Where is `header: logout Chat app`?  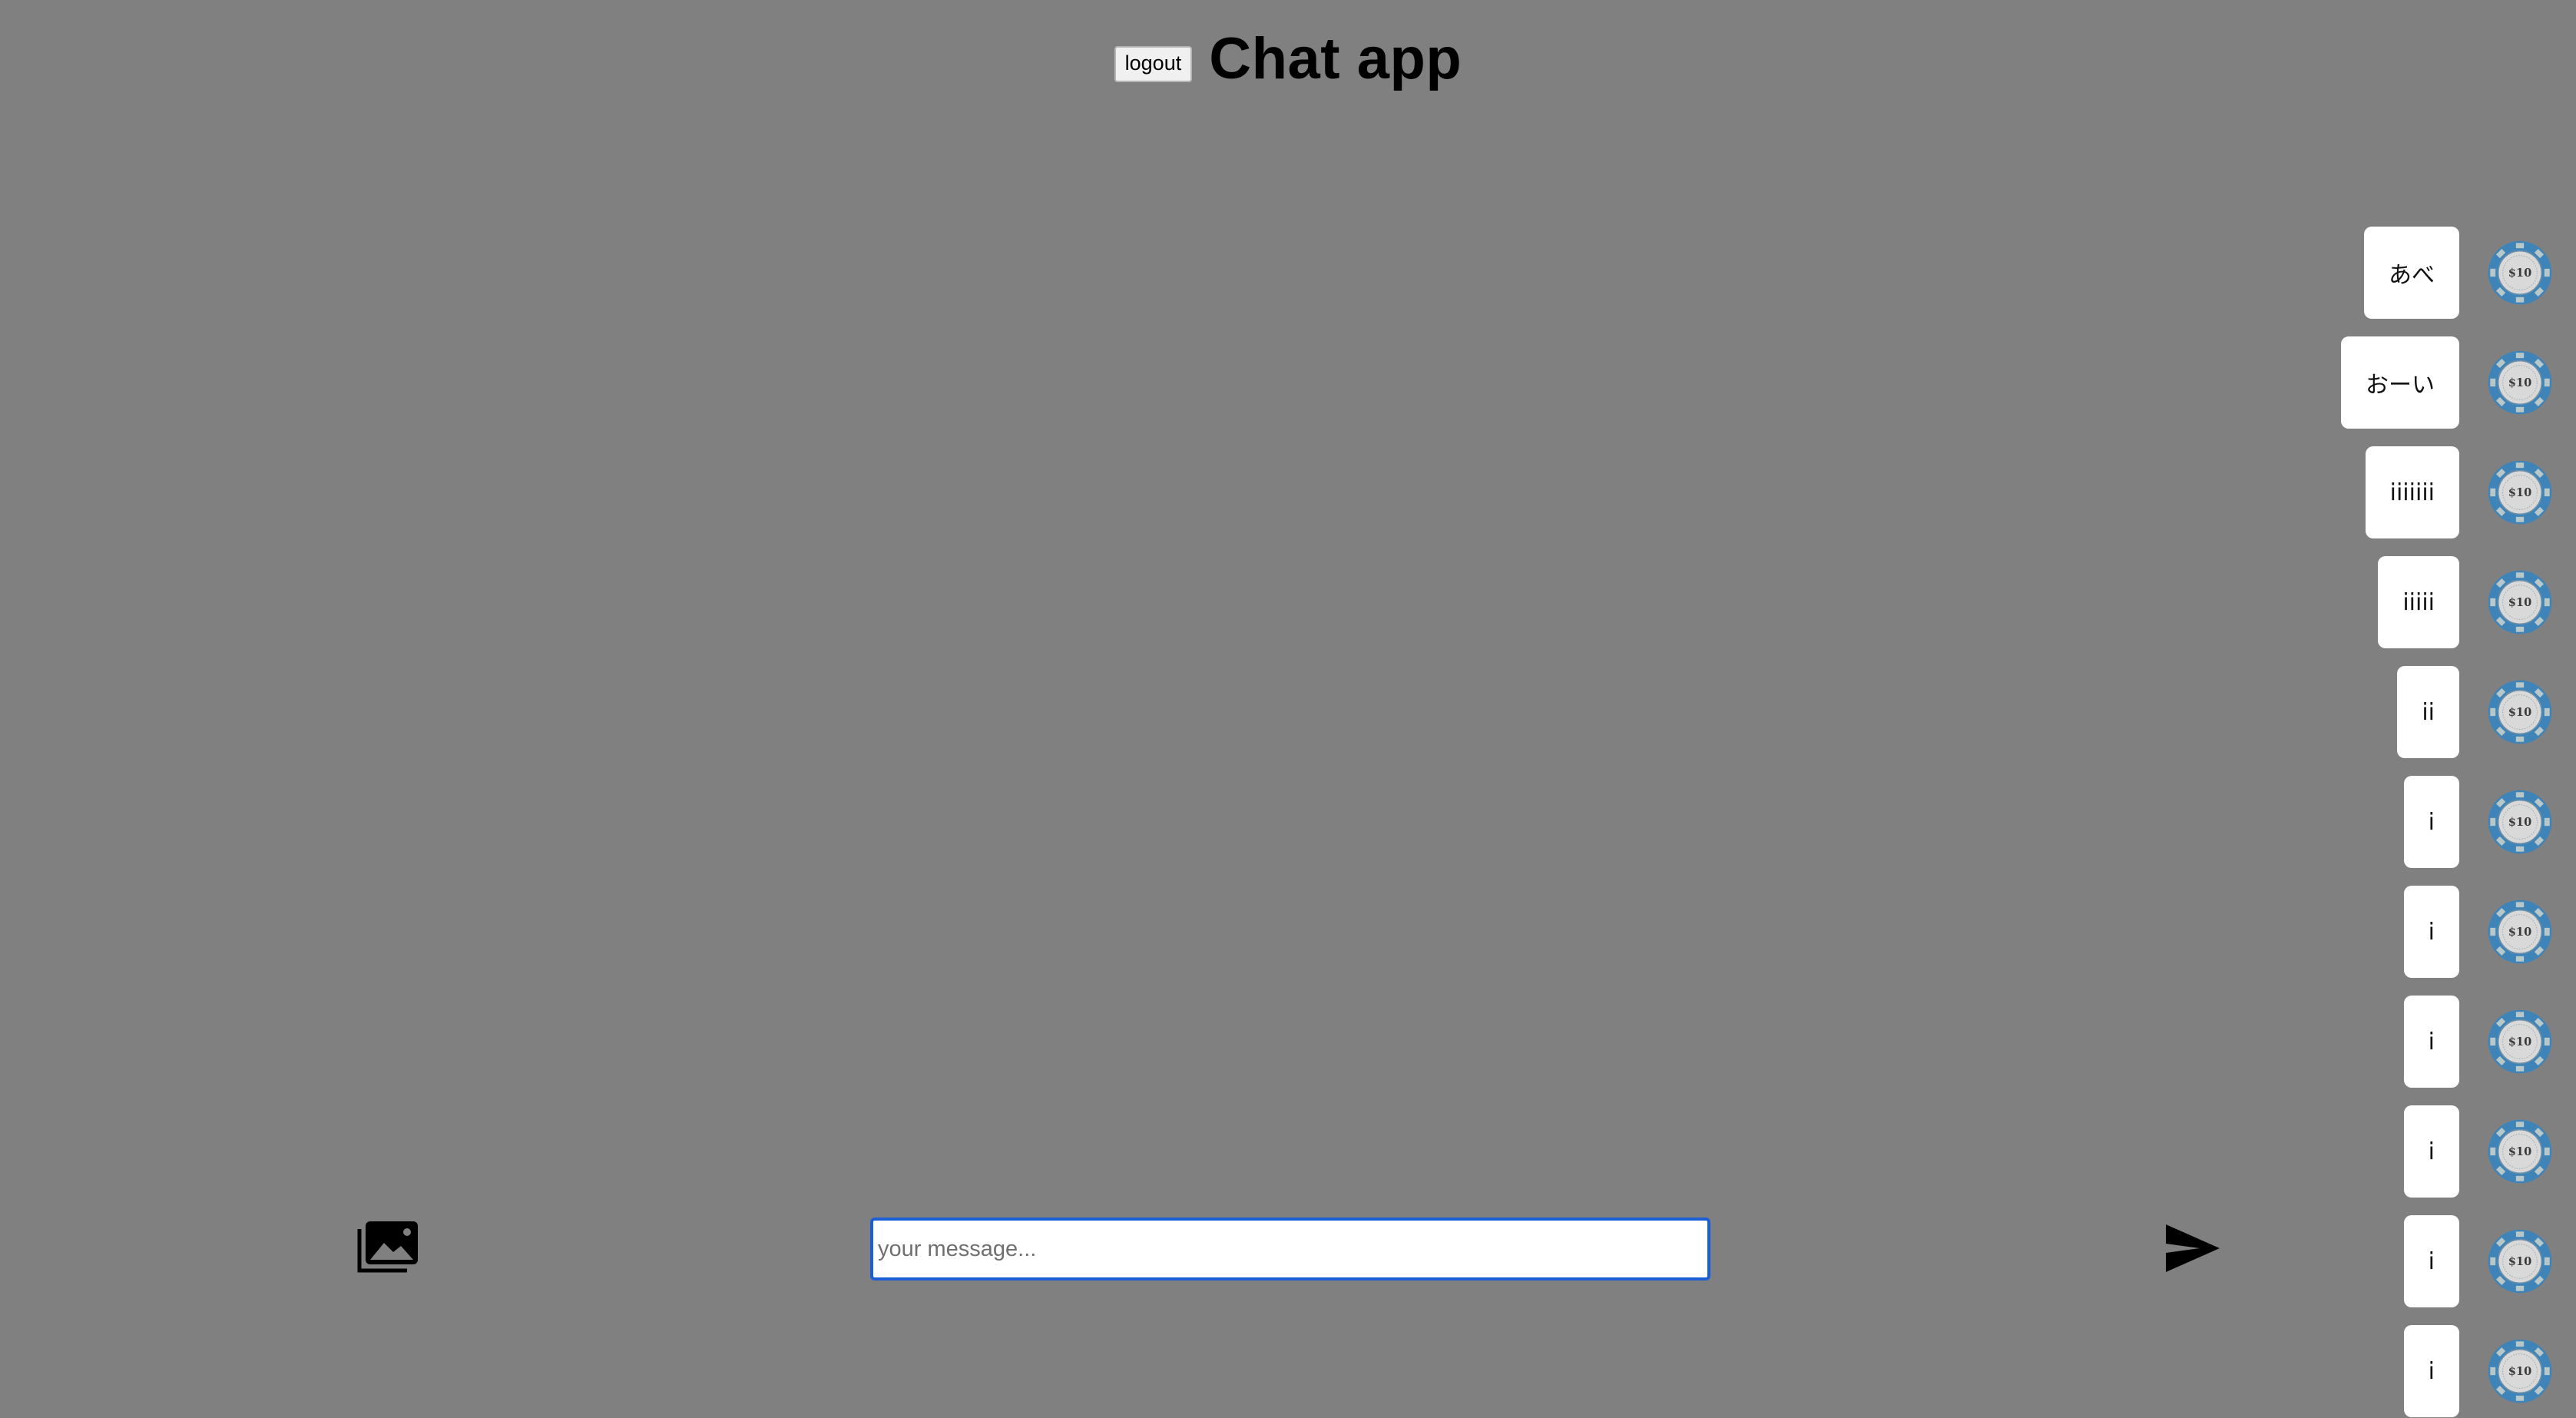
header: logout Chat app is located at coordinates (1288, 58).